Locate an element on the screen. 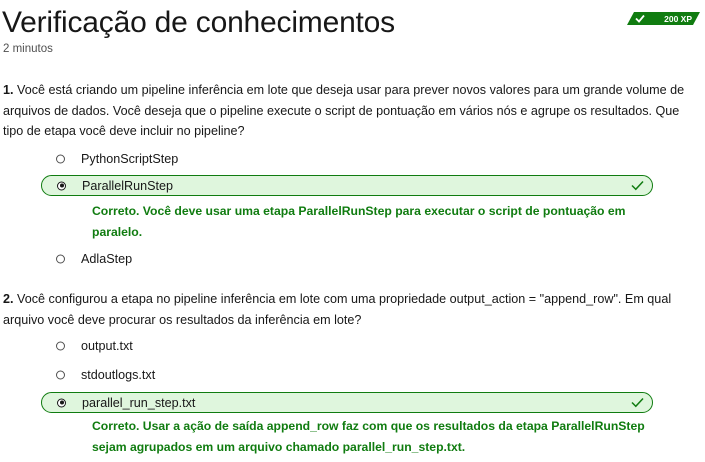 This screenshot has height=462, width=705. option-label: ParallelRunStep is located at coordinates (128, 185).